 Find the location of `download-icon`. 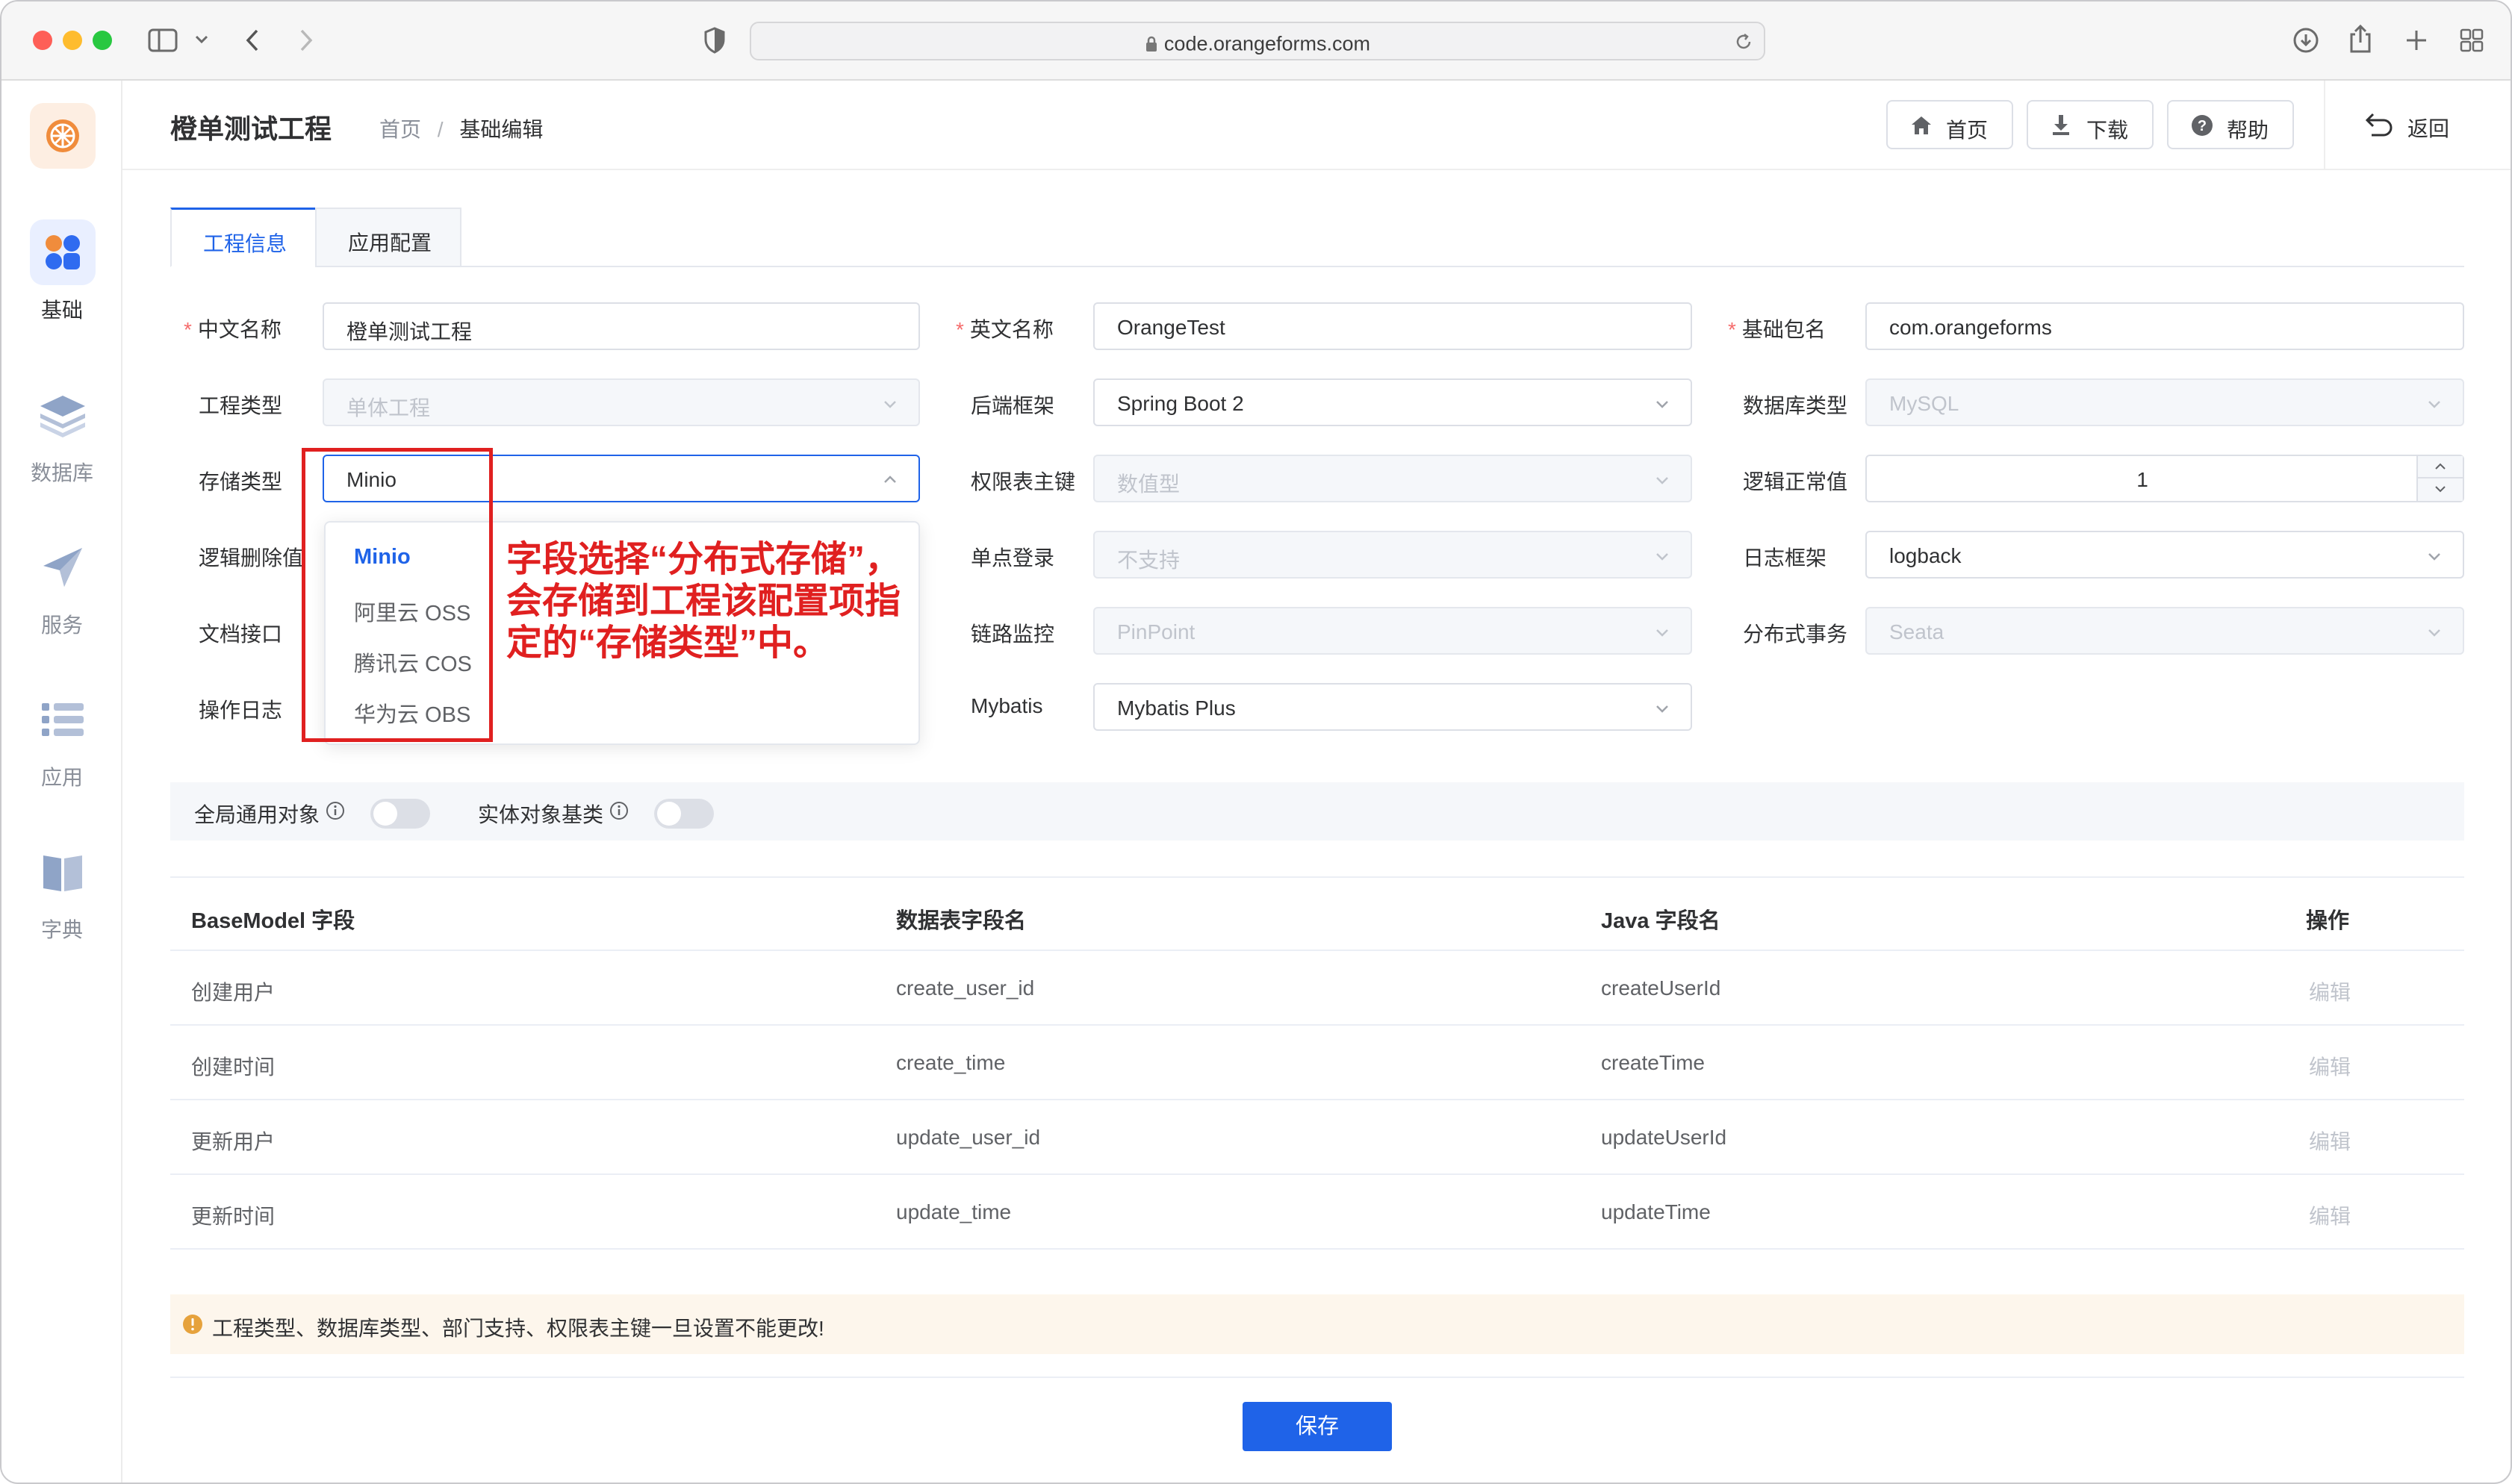

download-icon is located at coordinates (2061, 124).